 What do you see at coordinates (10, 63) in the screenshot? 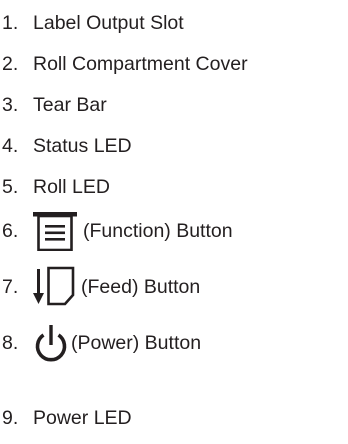
I see `item-number: 2.` at bounding box center [10, 63].